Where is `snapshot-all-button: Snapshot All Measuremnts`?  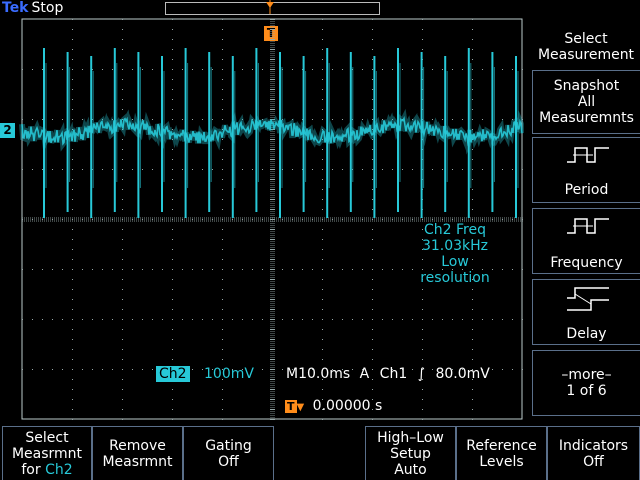
snapshot-all-button: Snapshot All Measuremnts is located at coordinates (586, 102).